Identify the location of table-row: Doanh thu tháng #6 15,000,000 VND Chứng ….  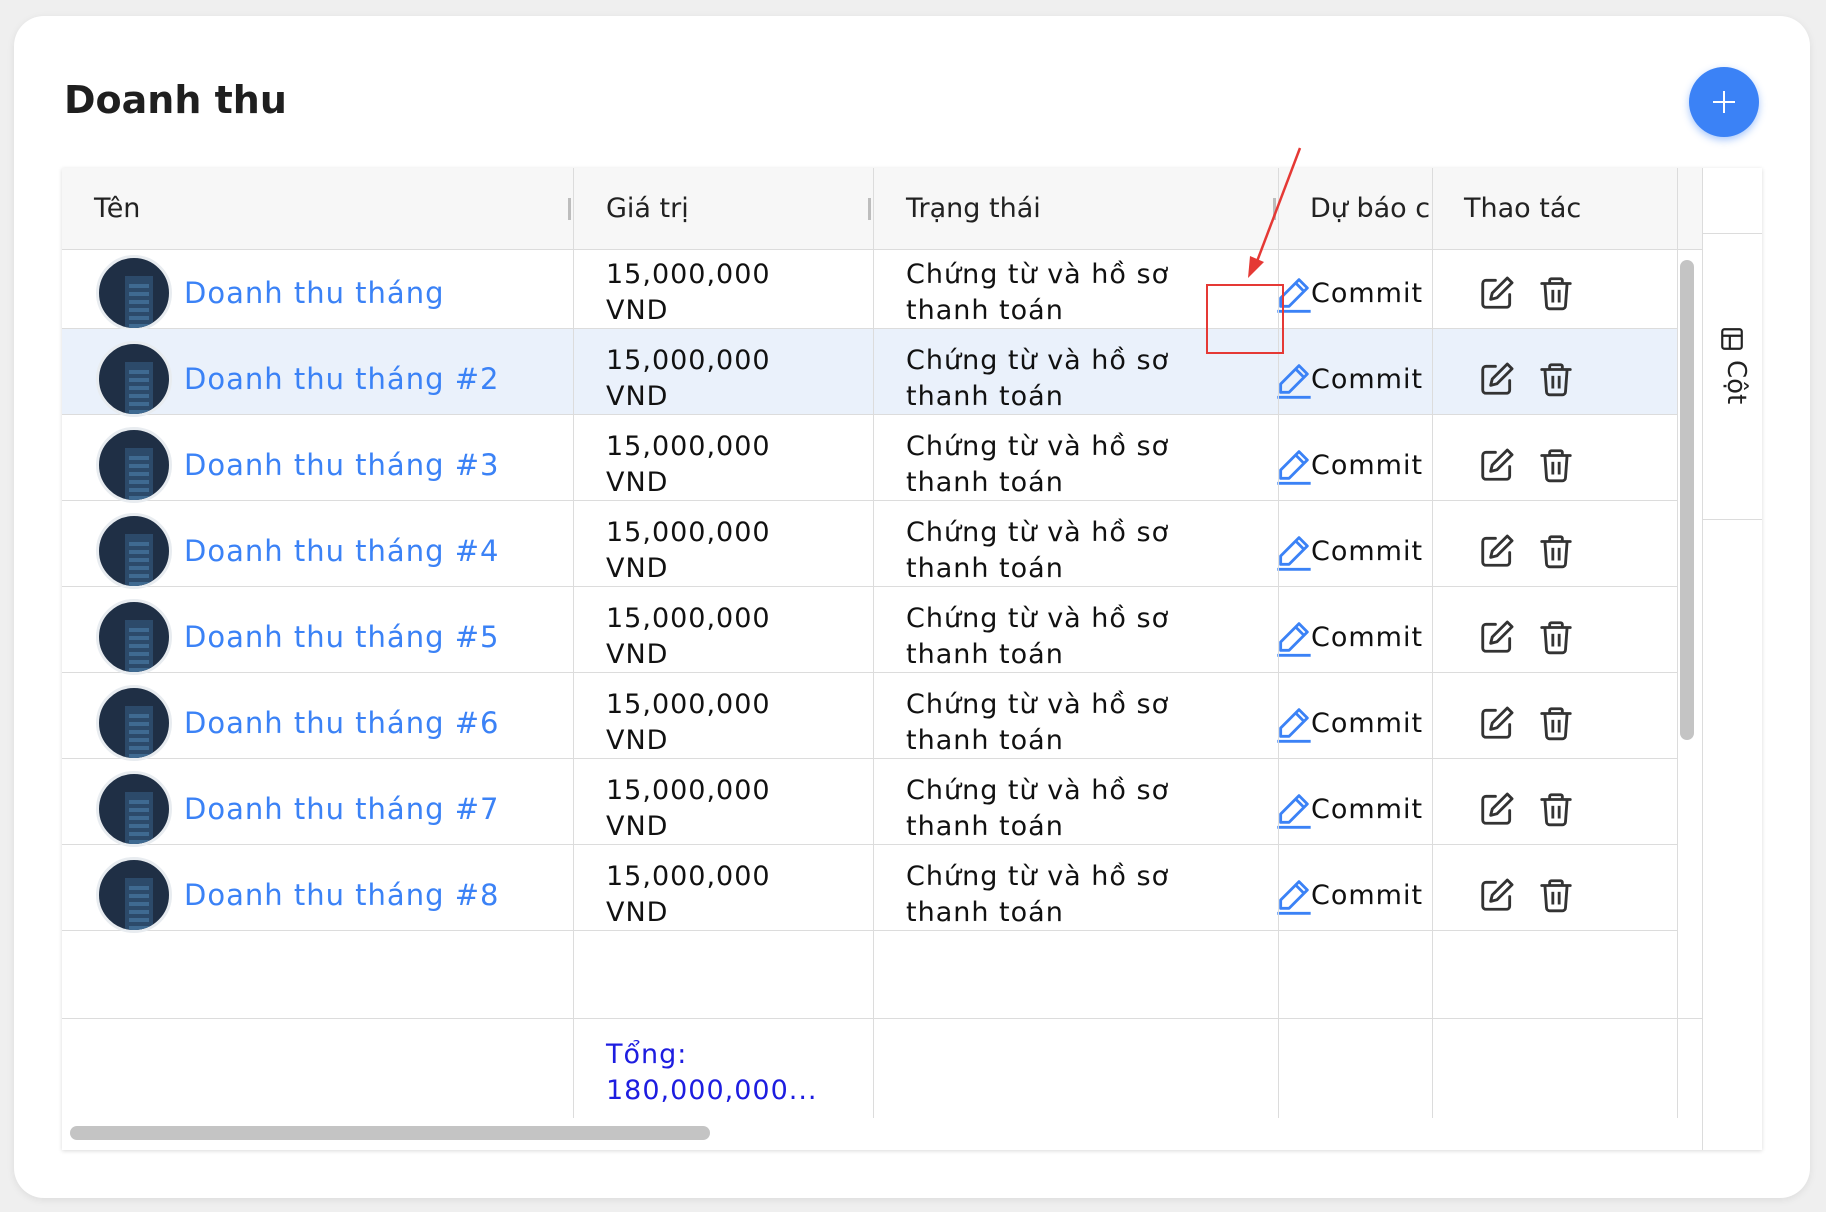
(869, 717).